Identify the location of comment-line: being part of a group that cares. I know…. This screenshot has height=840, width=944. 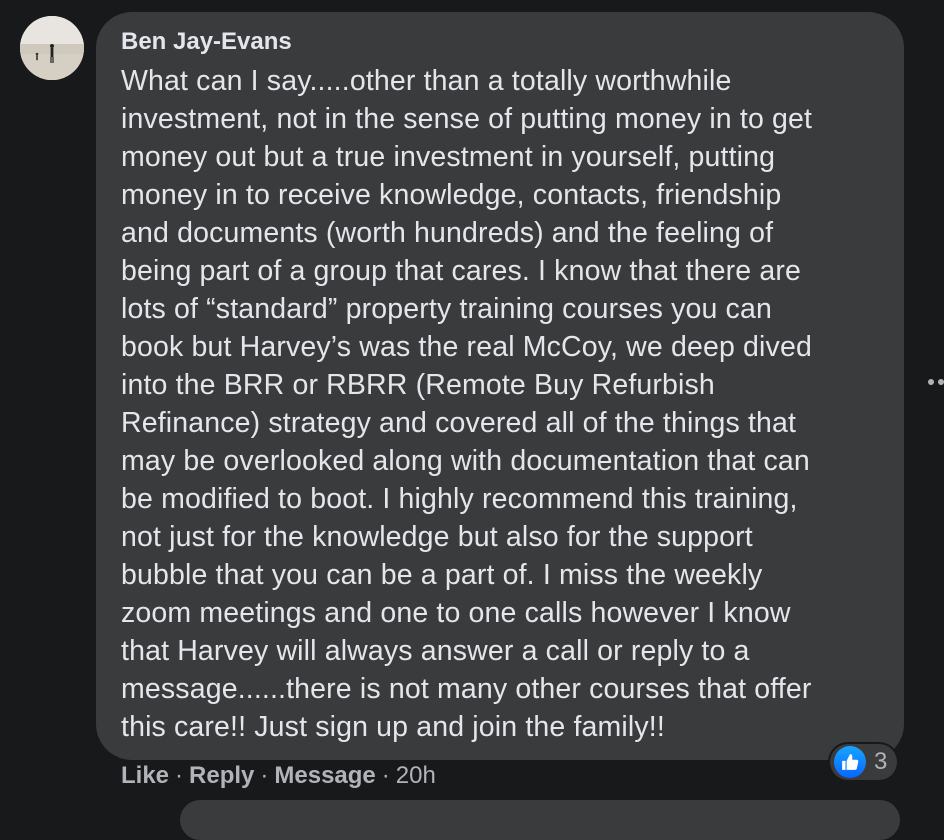
(461, 271).